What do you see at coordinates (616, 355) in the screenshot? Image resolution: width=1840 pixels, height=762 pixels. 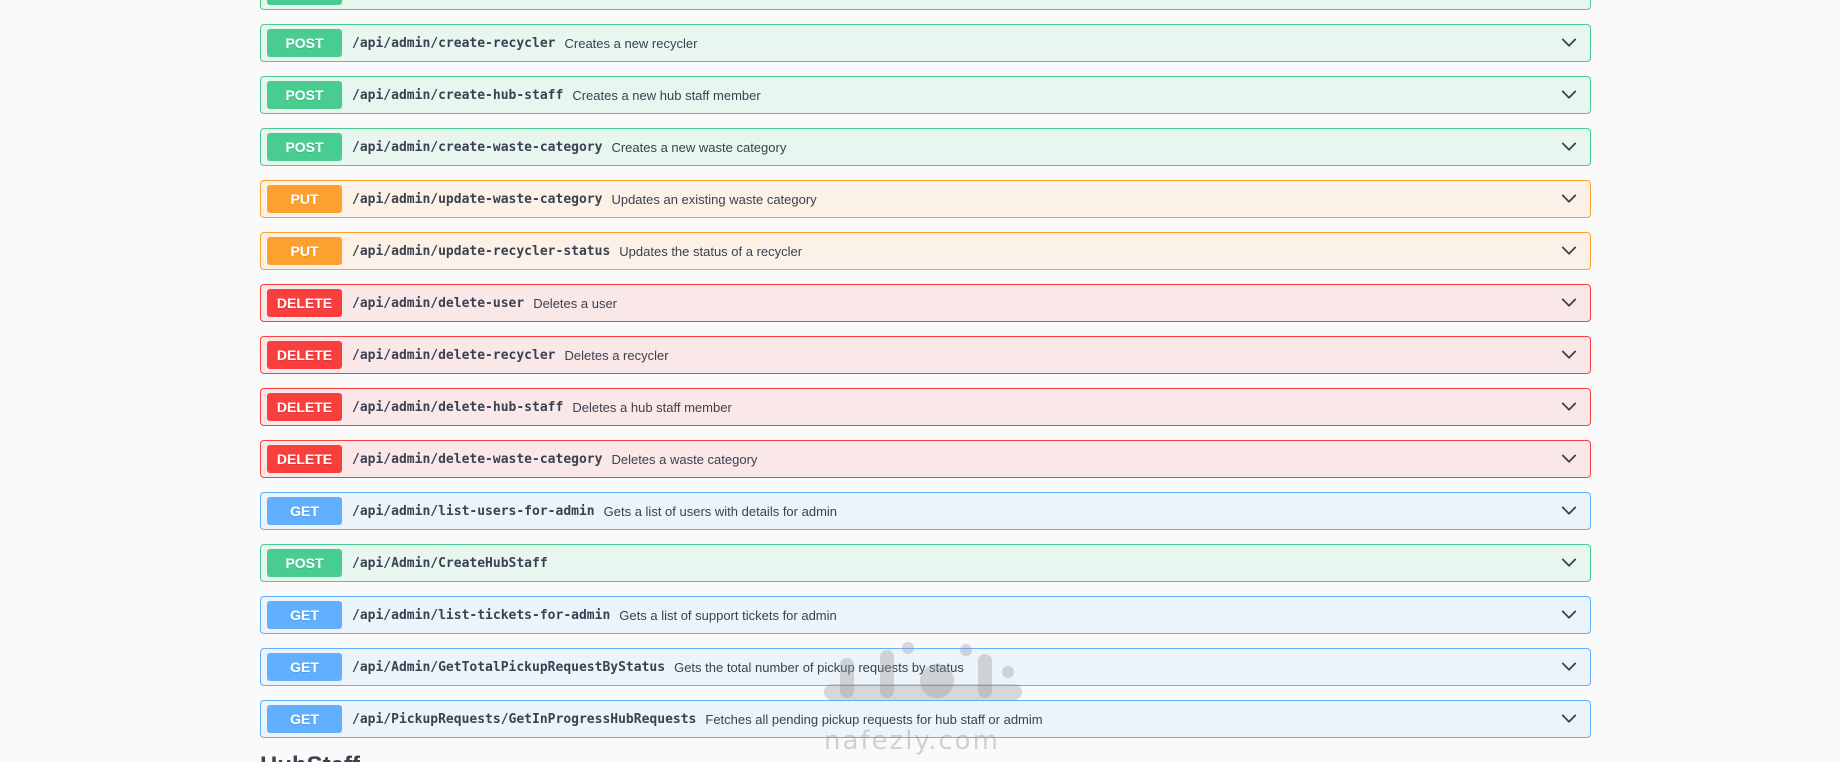 I see `endpoint-summary: Deletes a recycler` at bounding box center [616, 355].